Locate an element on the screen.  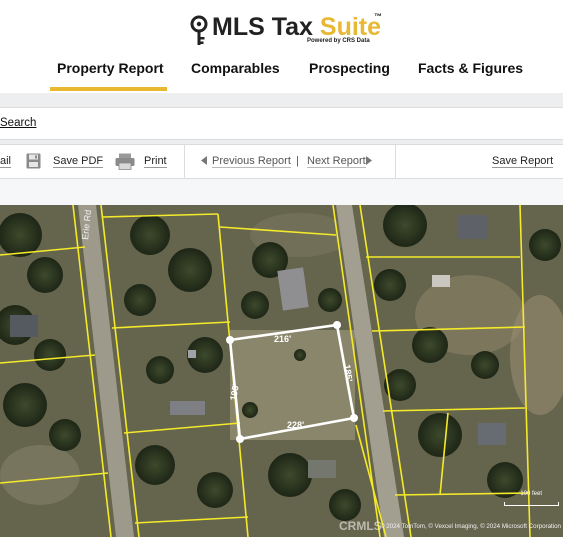
scale-bar is located at coordinates (531, 504).